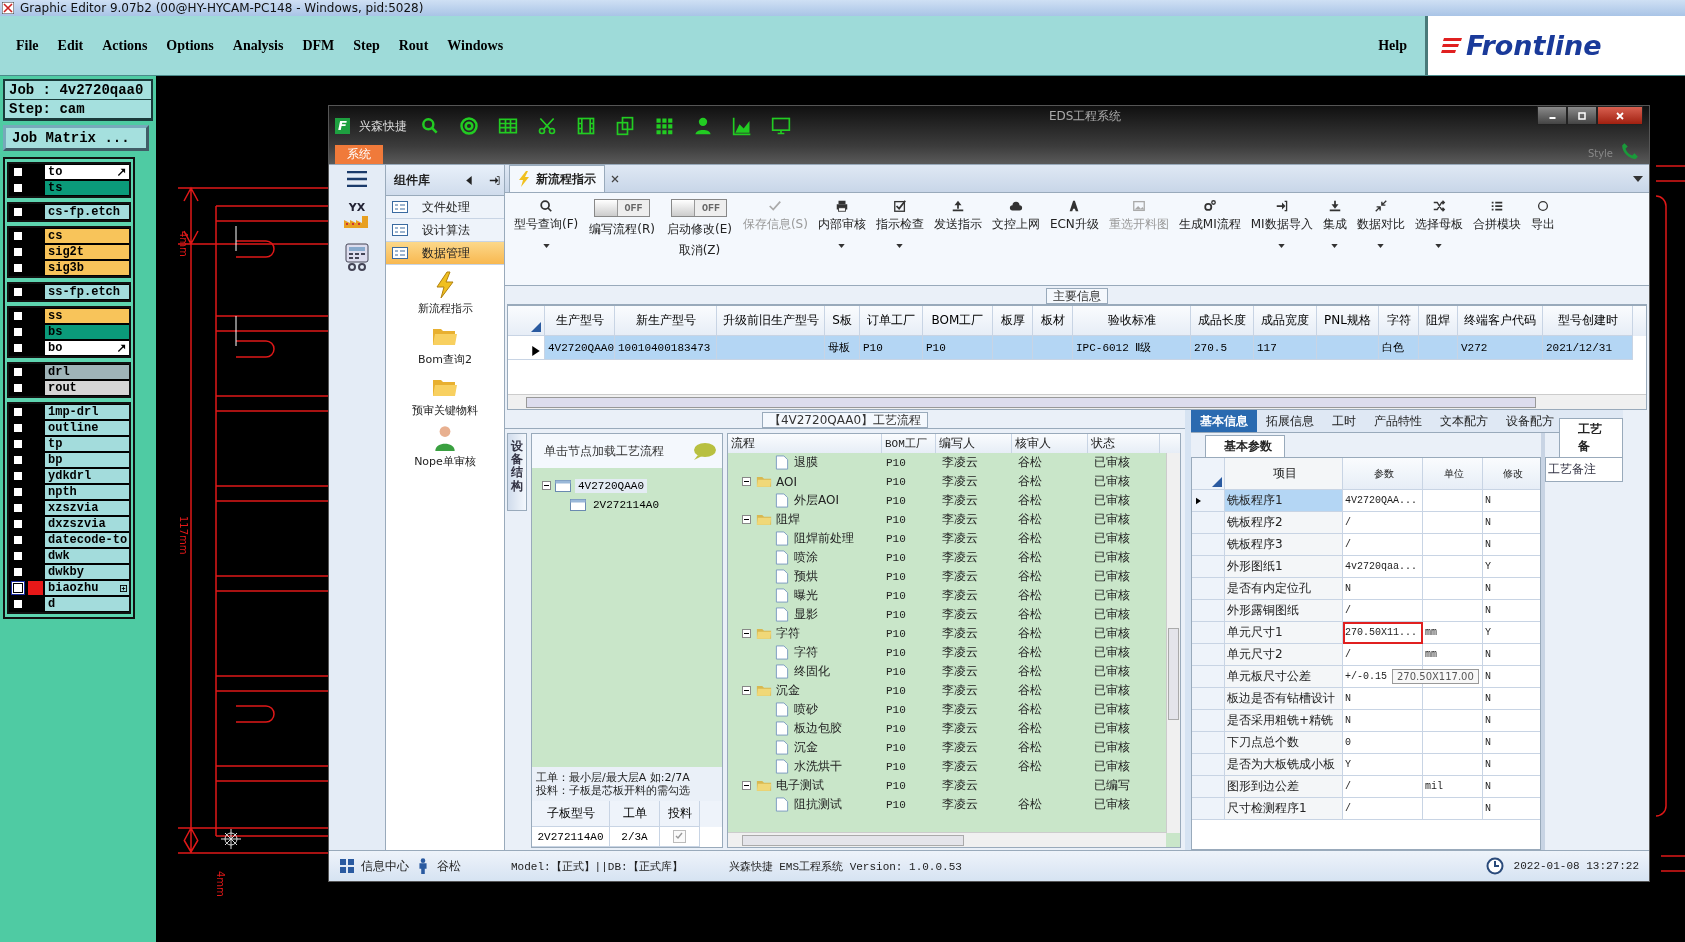 The image size is (1685, 942). What do you see at coordinates (87, 492) in the screenshot?
I see `layer-name: npth` at bounding box center [87, 492].